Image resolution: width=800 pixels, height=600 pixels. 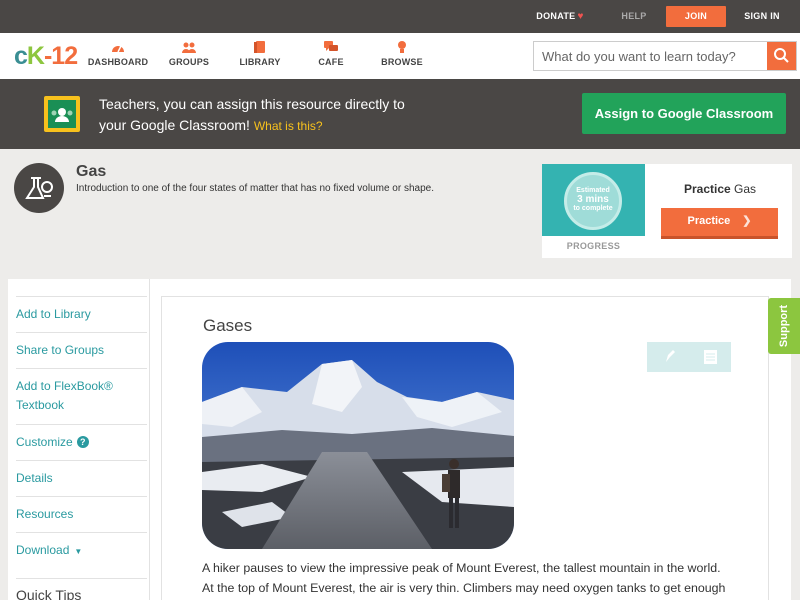 I want to click on chemistry-flask-icon, so click(x=39, y=188).